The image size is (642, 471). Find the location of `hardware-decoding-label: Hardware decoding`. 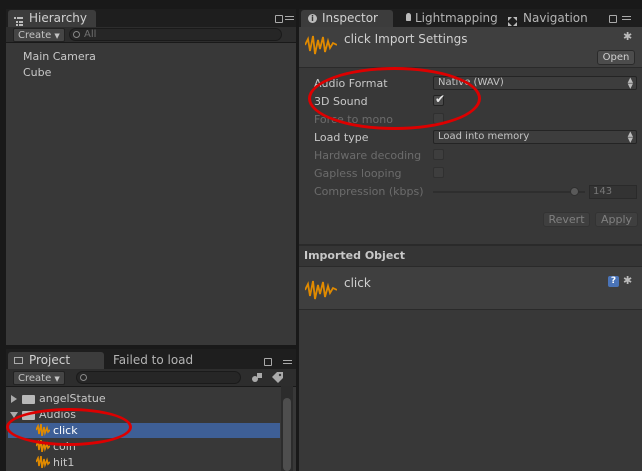

hardware-decoding-label: Hardware decoding is located at coordinates (368, 155).